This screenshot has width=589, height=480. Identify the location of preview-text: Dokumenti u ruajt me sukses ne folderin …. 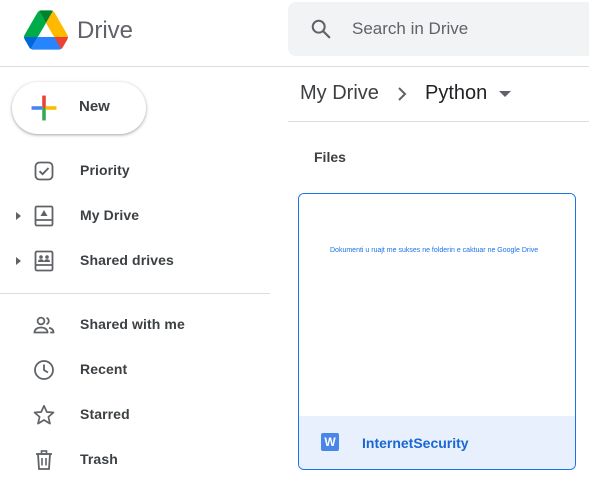
(434, 250).